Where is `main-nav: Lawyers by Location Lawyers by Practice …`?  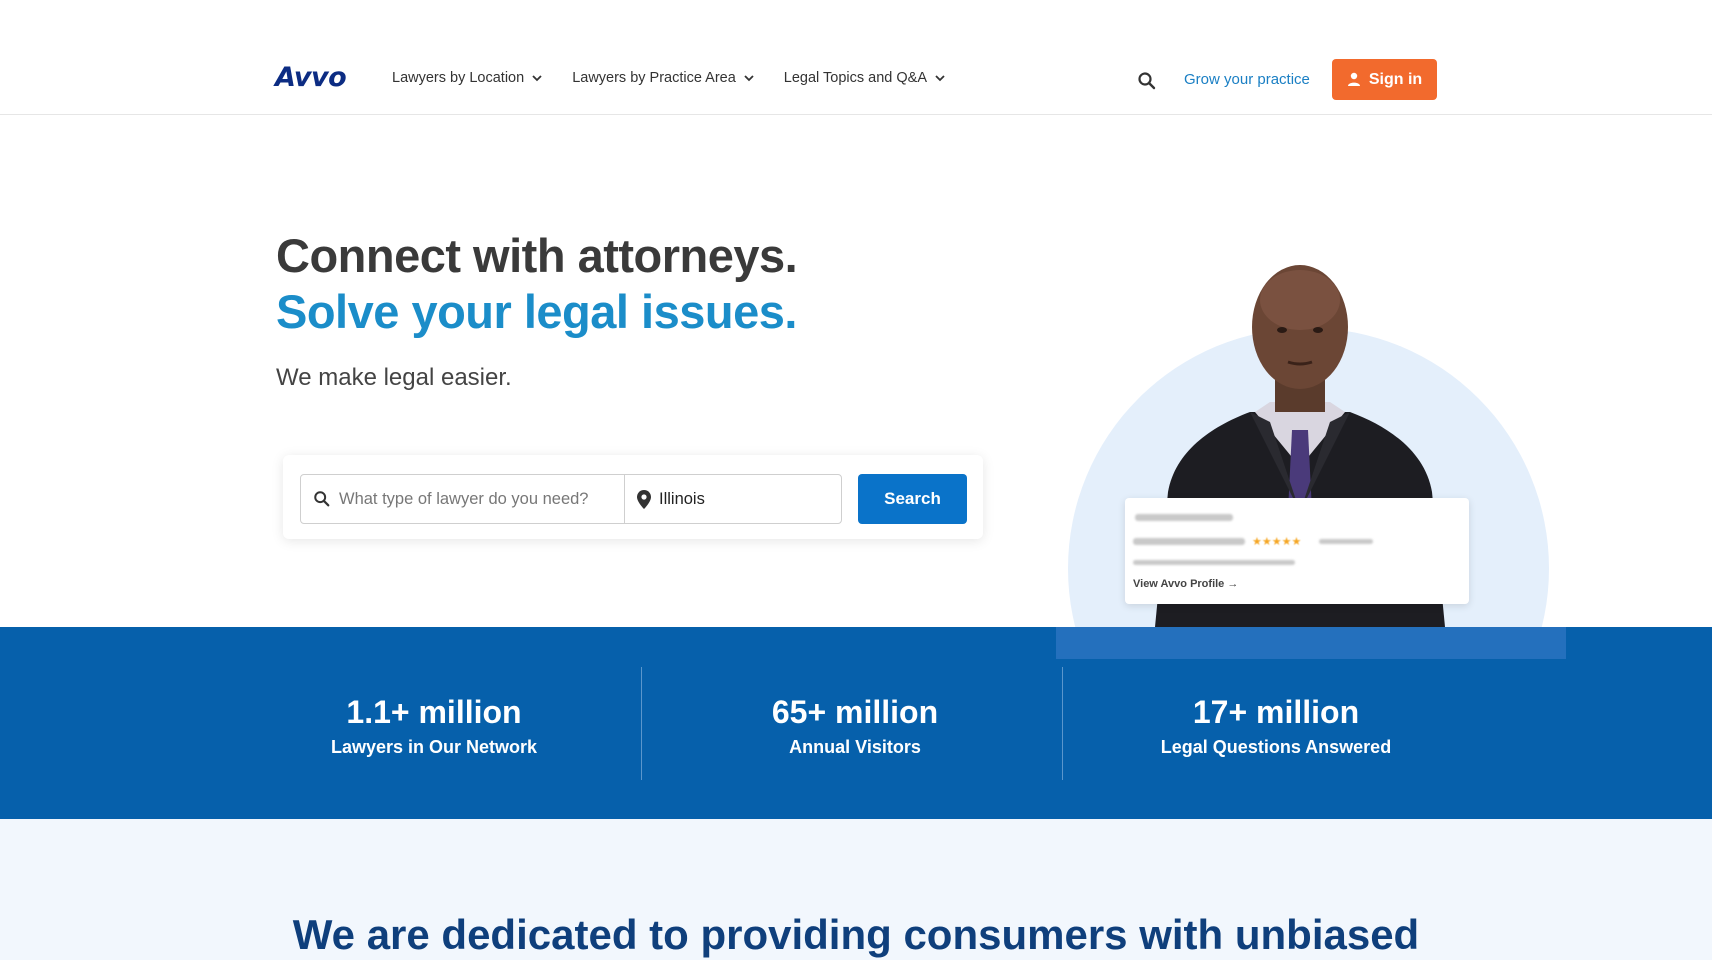 main-nav: Lawyers by Location Lawyers by Practice … is located at coordinates (683, 78).